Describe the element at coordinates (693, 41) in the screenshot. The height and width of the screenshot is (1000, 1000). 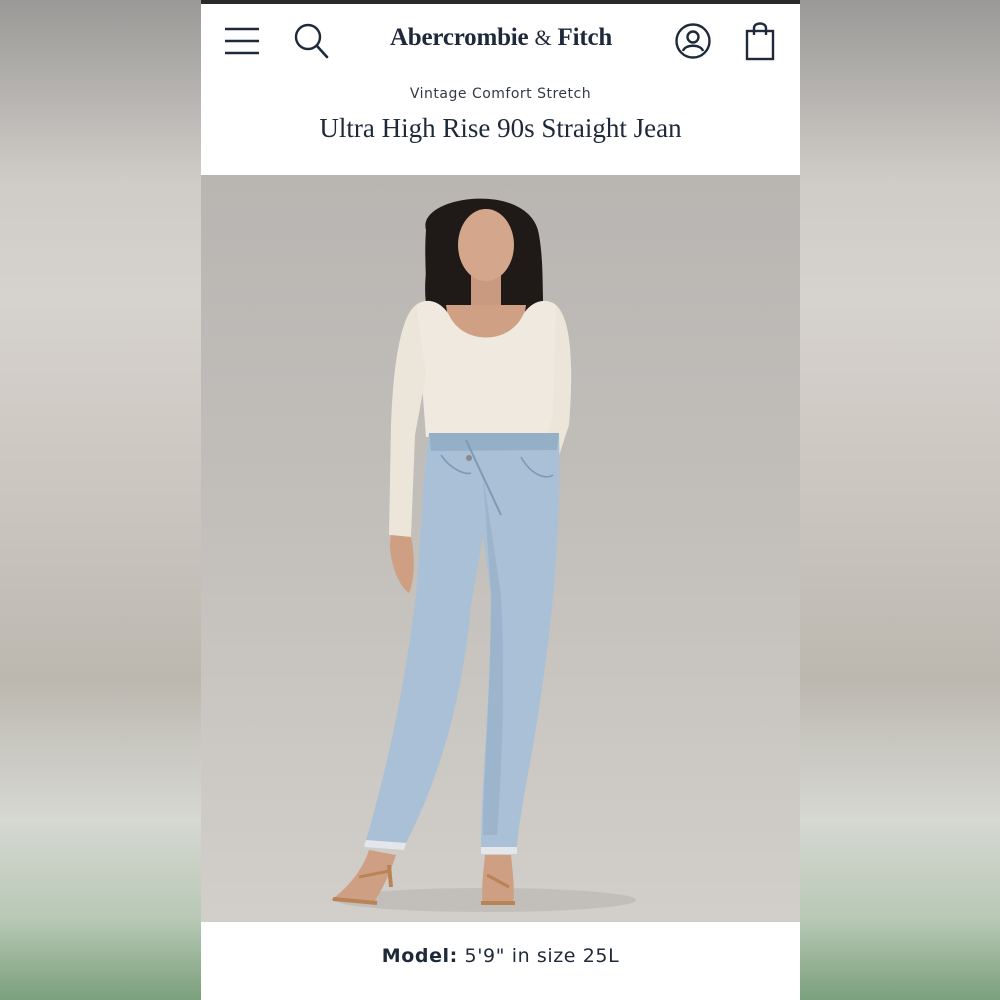
I see `account-icon` at that location.